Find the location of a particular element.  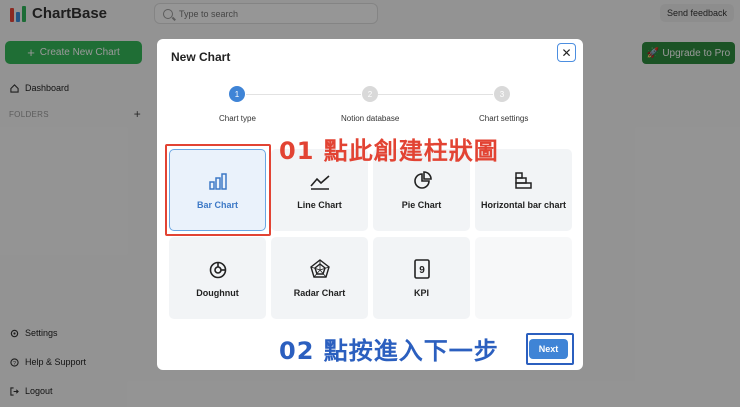

chart-type-label: Doughnut is located at coordinates (217, 293).